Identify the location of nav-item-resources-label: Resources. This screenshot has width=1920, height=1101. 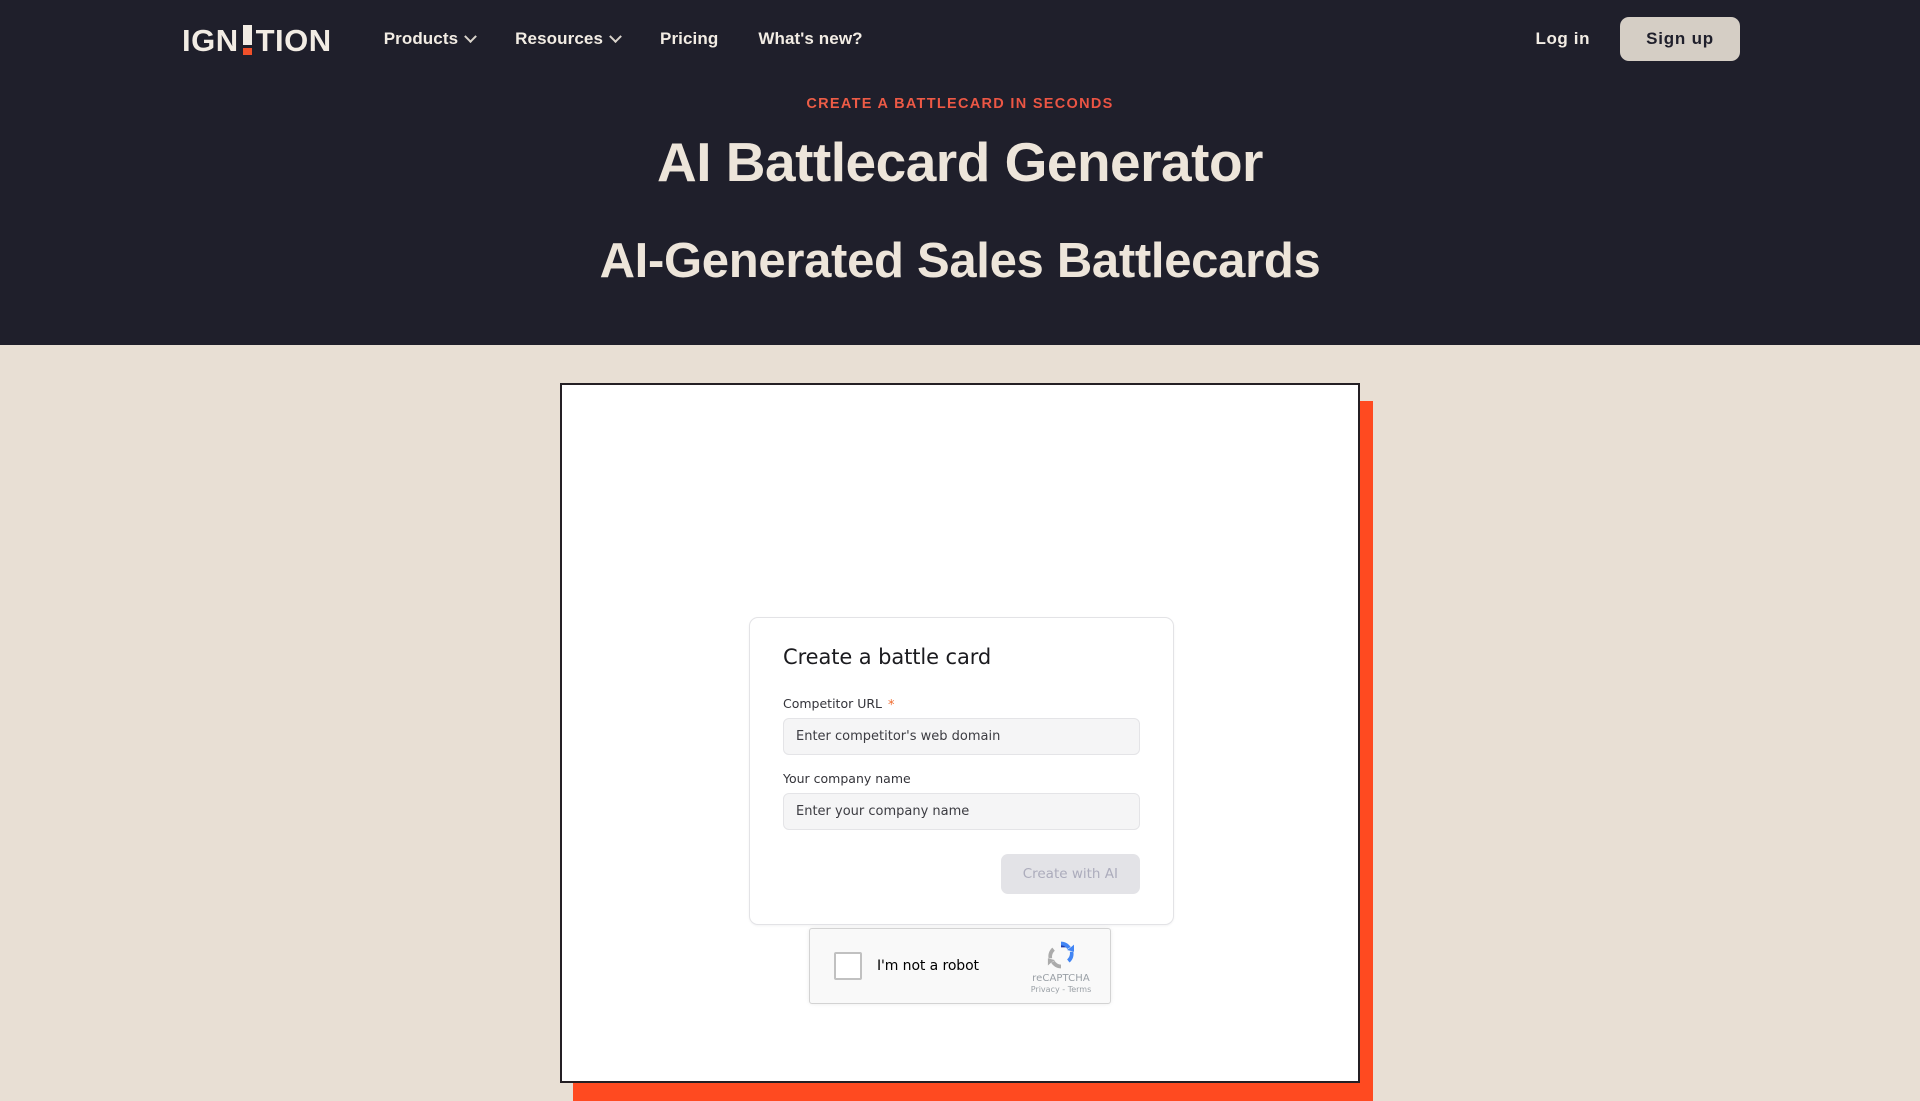
(559, 38).